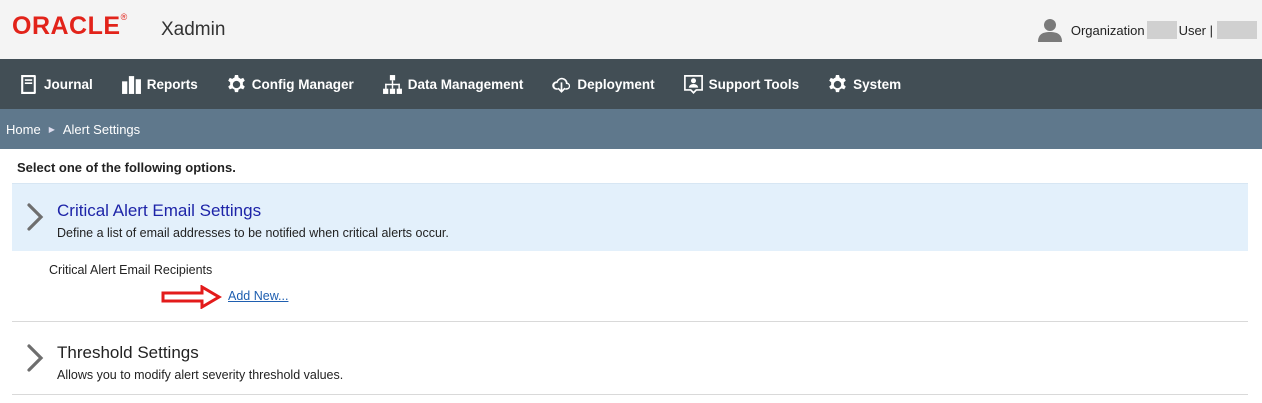  I want to click on bar-chart-icon, so click(131, 84).